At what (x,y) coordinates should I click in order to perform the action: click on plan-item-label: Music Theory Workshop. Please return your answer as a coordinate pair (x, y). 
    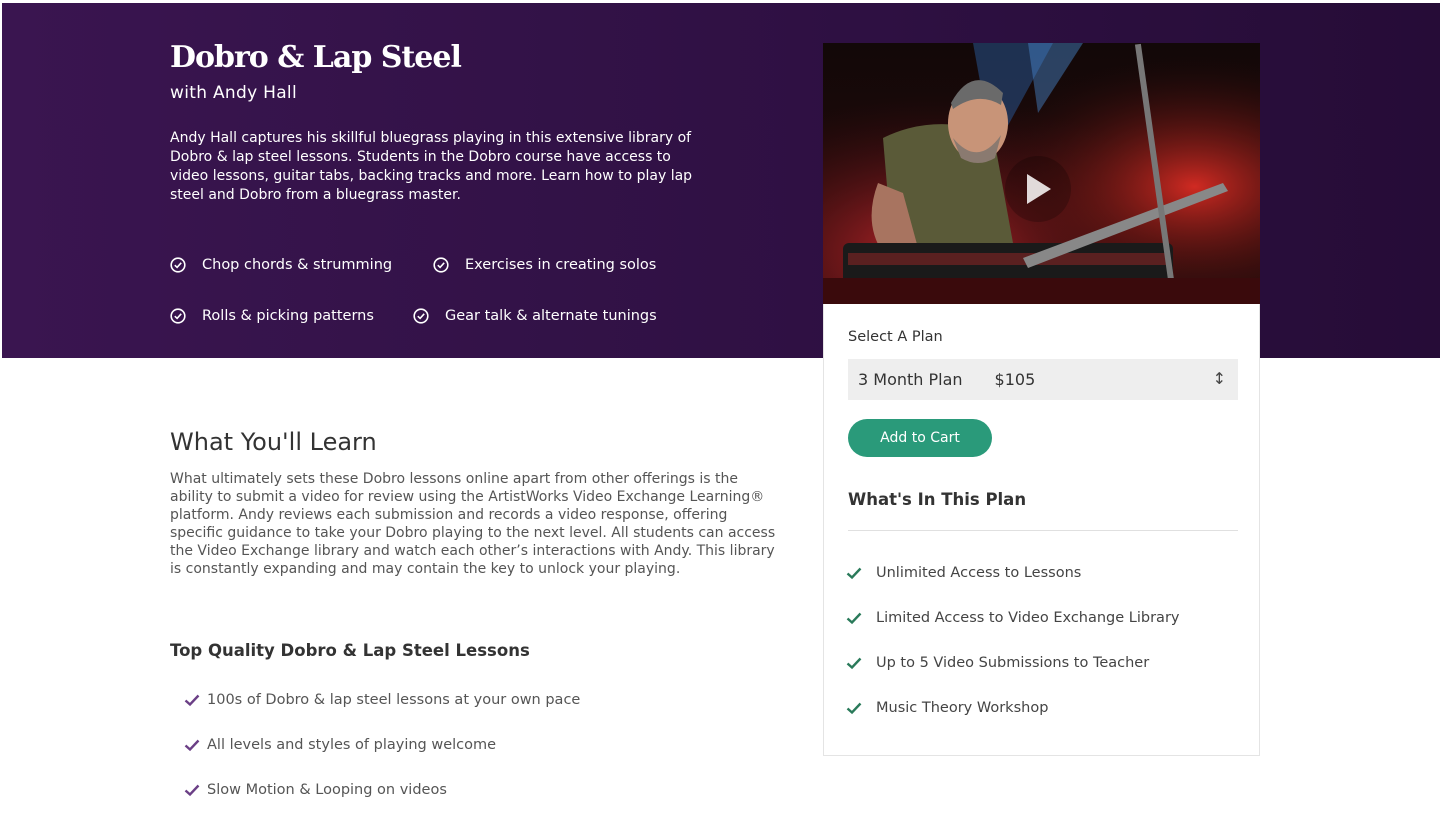
    Looking at the image, I should click on (962, 708).